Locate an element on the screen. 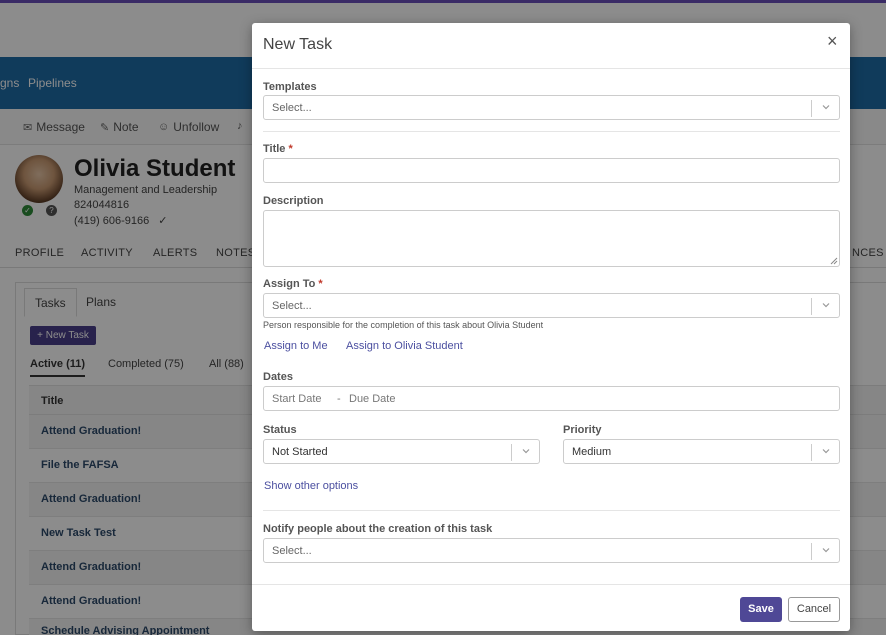 The width and height of the screenshot is (886, 635). modal-title: New Task is located at coordinates (298, 44).